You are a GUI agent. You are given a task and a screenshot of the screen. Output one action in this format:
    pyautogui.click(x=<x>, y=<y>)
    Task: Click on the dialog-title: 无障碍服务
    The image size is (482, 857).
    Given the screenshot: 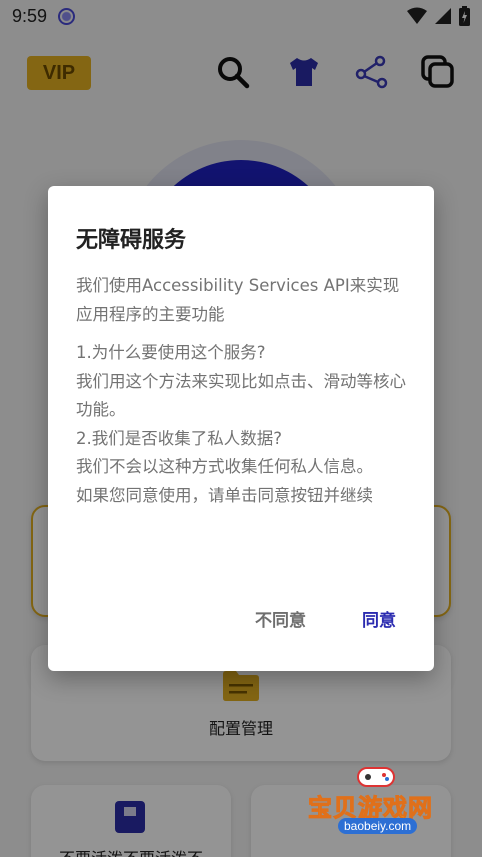 What is the action you would take?
    pyautogui.click(x=131, y=240)
    